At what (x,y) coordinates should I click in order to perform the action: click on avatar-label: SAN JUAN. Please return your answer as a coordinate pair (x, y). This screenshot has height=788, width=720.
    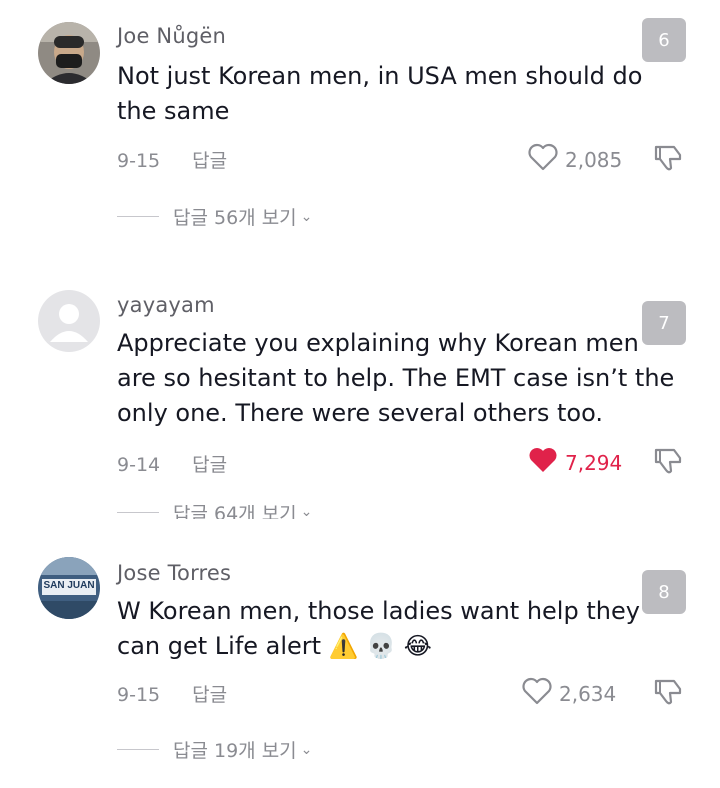
    Looking at the image, I should click on (69, 585).